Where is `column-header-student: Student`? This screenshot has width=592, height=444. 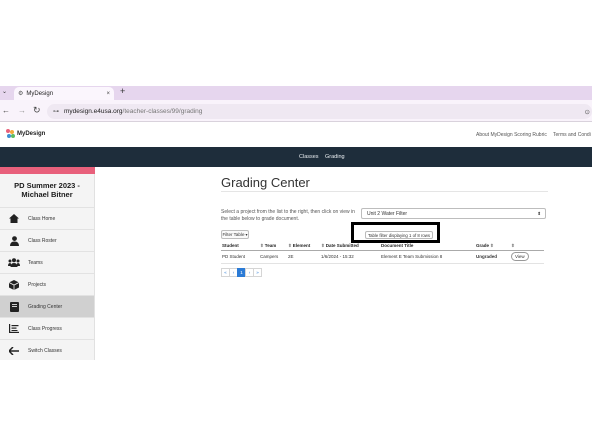 column-header-student: Student is located at coordinates (240, 246).